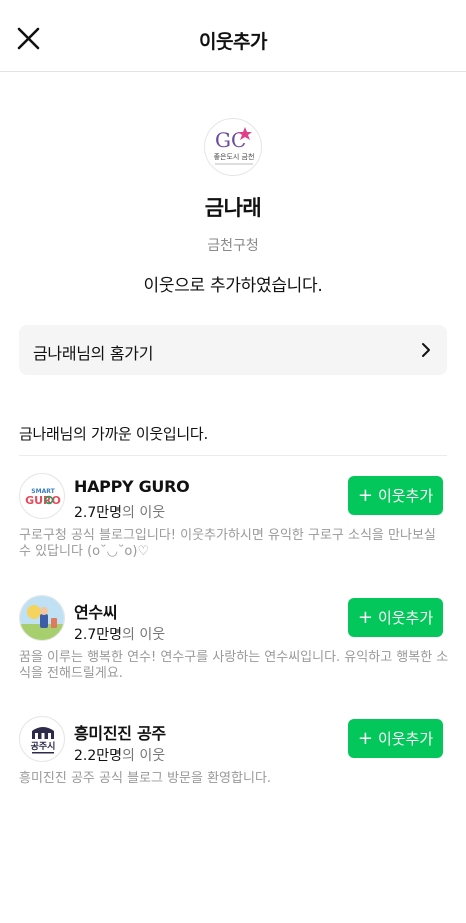  I want to click on neighbor-avatar-happy-guro: SMART GURO, so click(42, 496).